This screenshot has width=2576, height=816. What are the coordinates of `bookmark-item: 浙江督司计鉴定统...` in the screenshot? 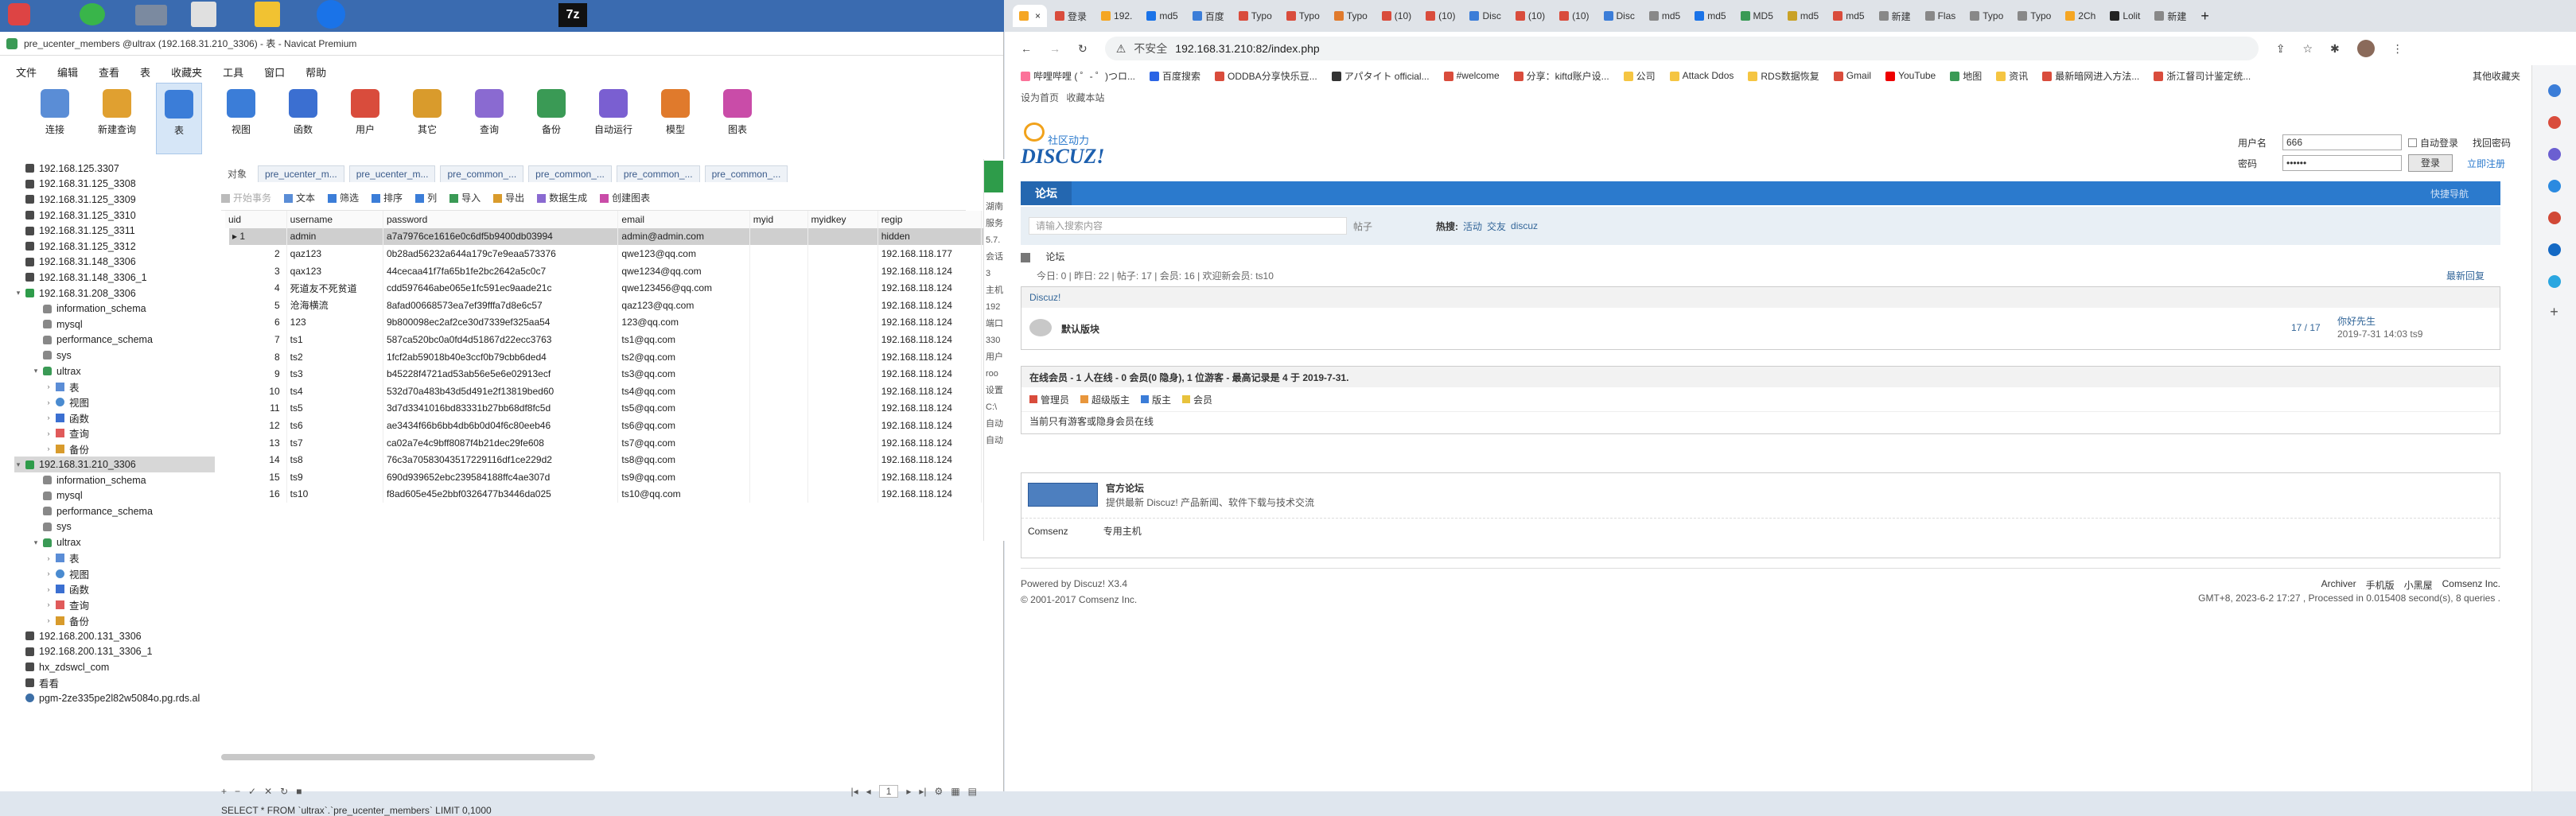 It's located at (2202, 76).